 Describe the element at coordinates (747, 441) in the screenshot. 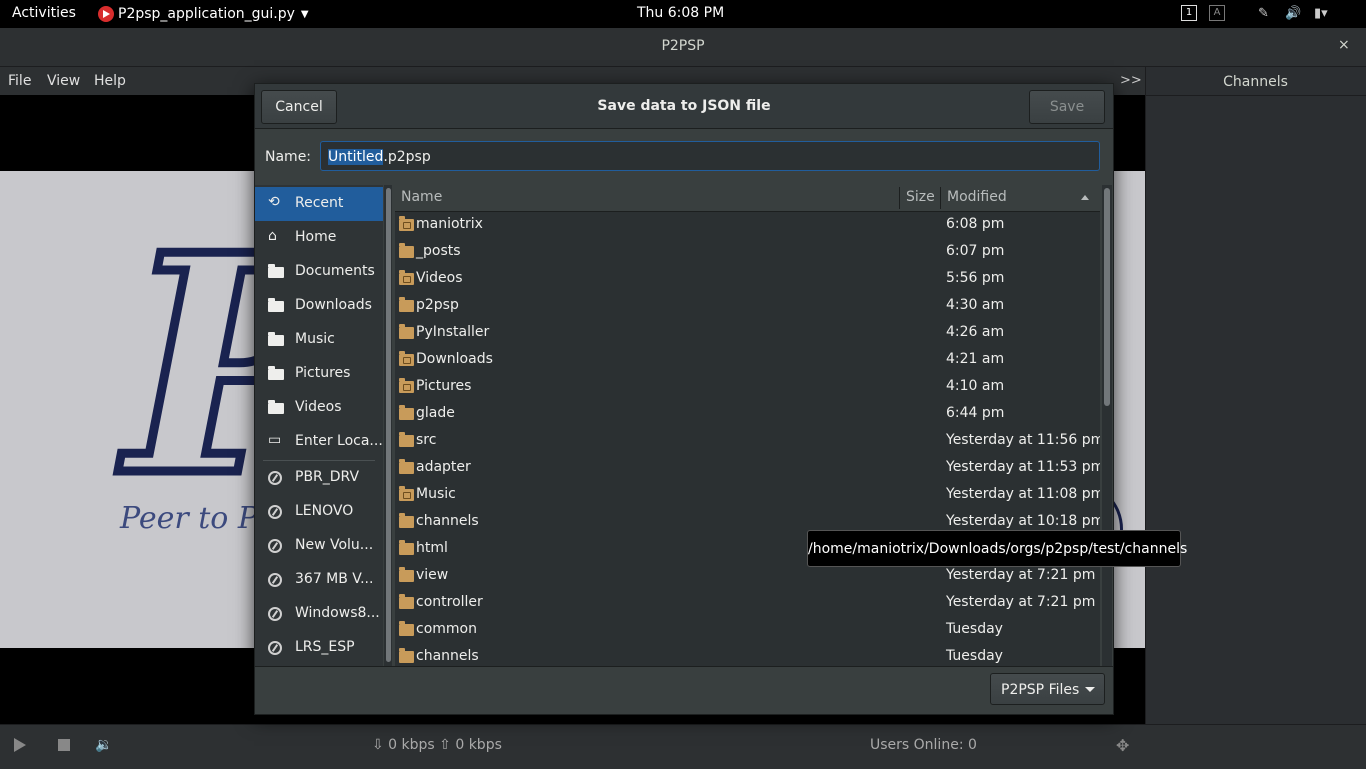

I see `file-row: src Yesterday at 11:56 pm` at that location.